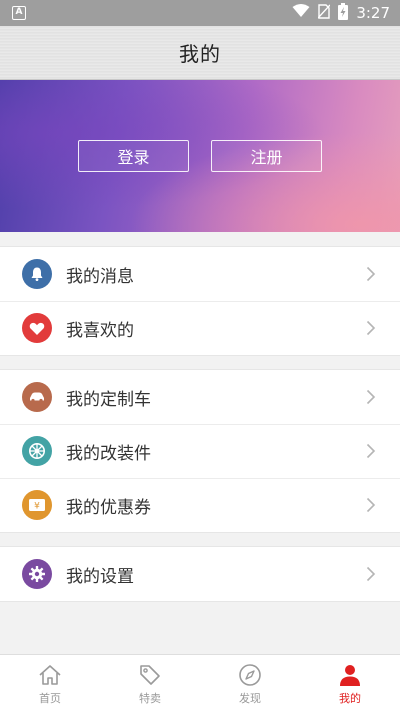 This screenshot has height=711, width=400. Describe the element at coordinates (200, 274) in the screenshot. I see `menu-item-messages: 我的消息` at that location.